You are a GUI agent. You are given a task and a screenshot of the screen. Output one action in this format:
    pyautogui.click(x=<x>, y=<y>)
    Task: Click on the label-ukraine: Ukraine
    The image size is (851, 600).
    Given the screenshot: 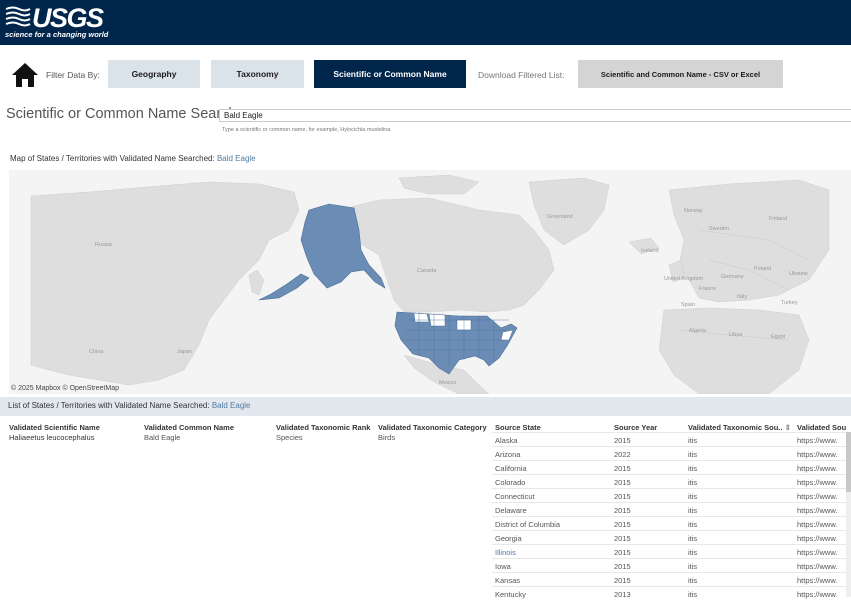 What is the action you would take?
    pyautogui.click(x=798, y=274)
    